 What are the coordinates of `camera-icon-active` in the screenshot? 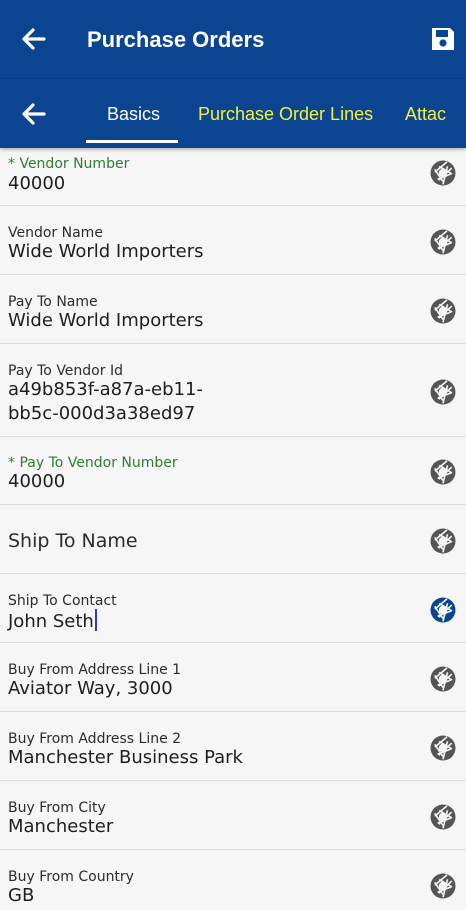 It's located at (443, 610).